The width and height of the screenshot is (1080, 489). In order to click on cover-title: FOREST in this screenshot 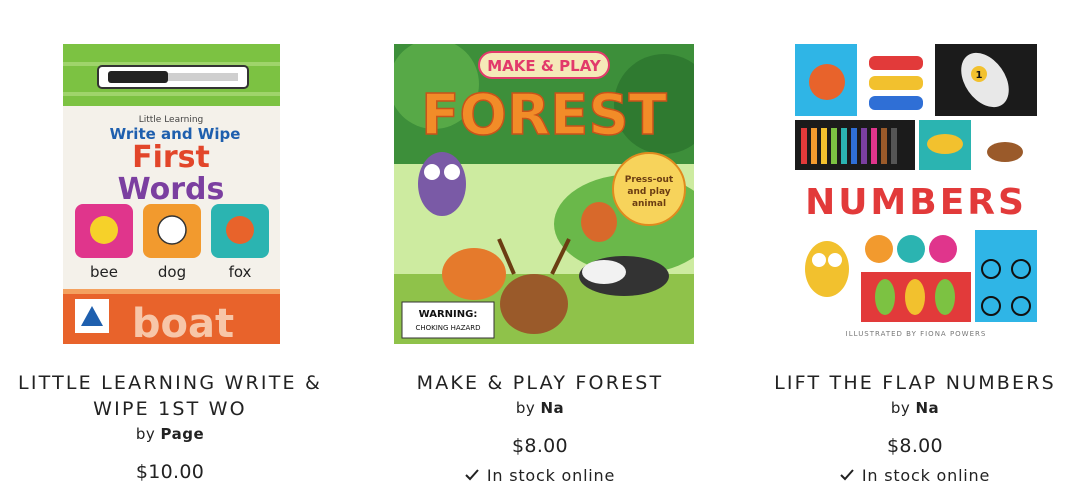, I will do `click(544, 115)`.